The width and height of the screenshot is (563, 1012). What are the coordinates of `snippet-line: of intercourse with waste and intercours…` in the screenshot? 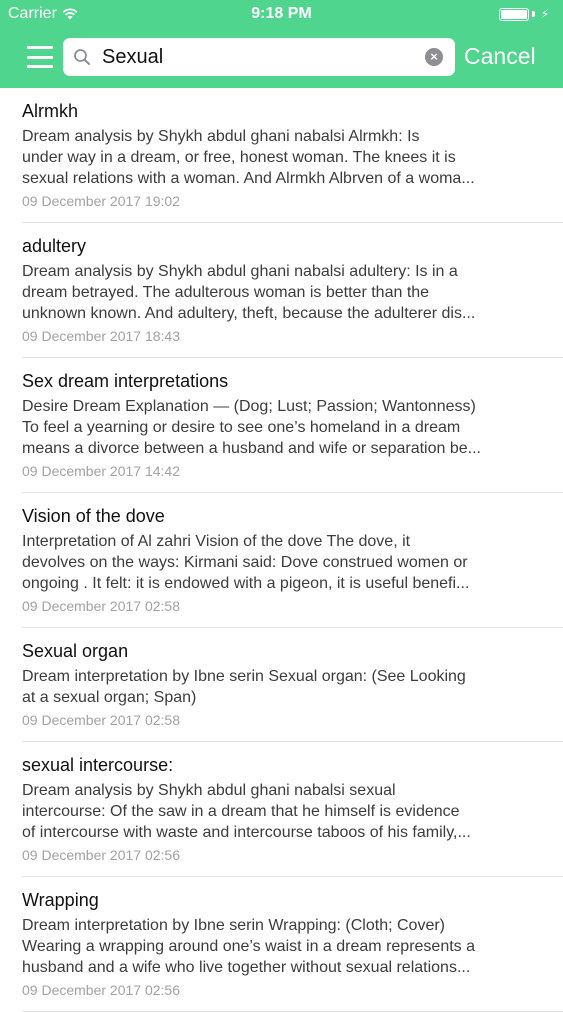 It's located at (246, 832).